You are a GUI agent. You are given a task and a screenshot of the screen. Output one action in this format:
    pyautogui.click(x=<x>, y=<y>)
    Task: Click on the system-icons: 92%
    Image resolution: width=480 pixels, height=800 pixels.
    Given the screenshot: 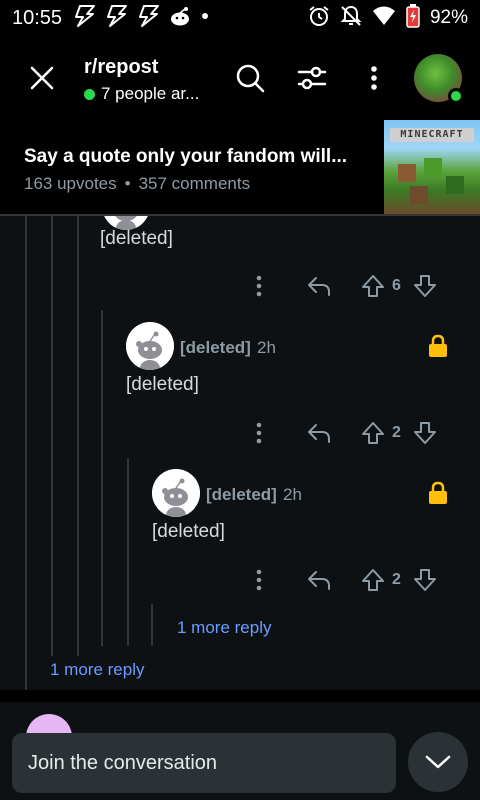 What is the action you would take?
    pyautogui.click(x=388, y=18)
    